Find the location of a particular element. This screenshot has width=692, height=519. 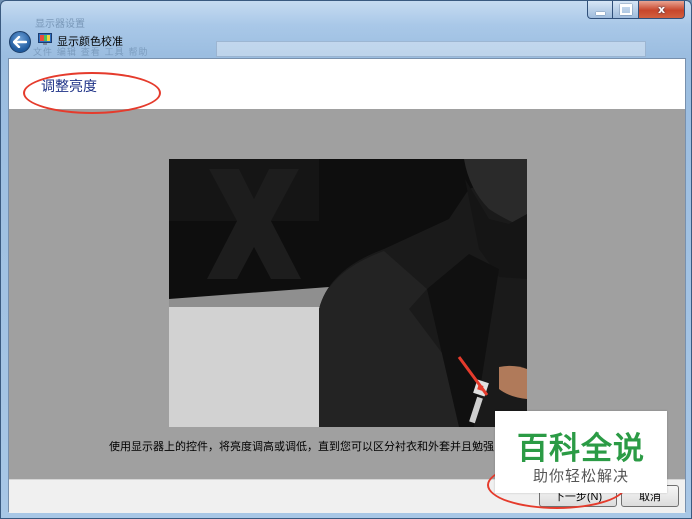

maximize-icon is located at coordinates (625, 9).